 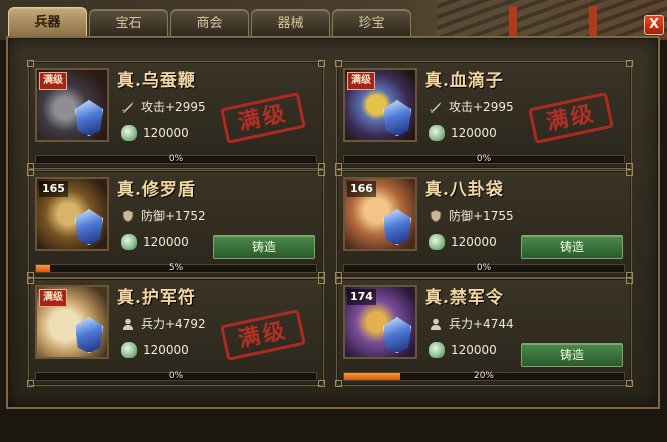 I want to click on item-card: 174 真.禁军令 兵力+4744 120000 铸造 20%, so click(x=484, y=332).